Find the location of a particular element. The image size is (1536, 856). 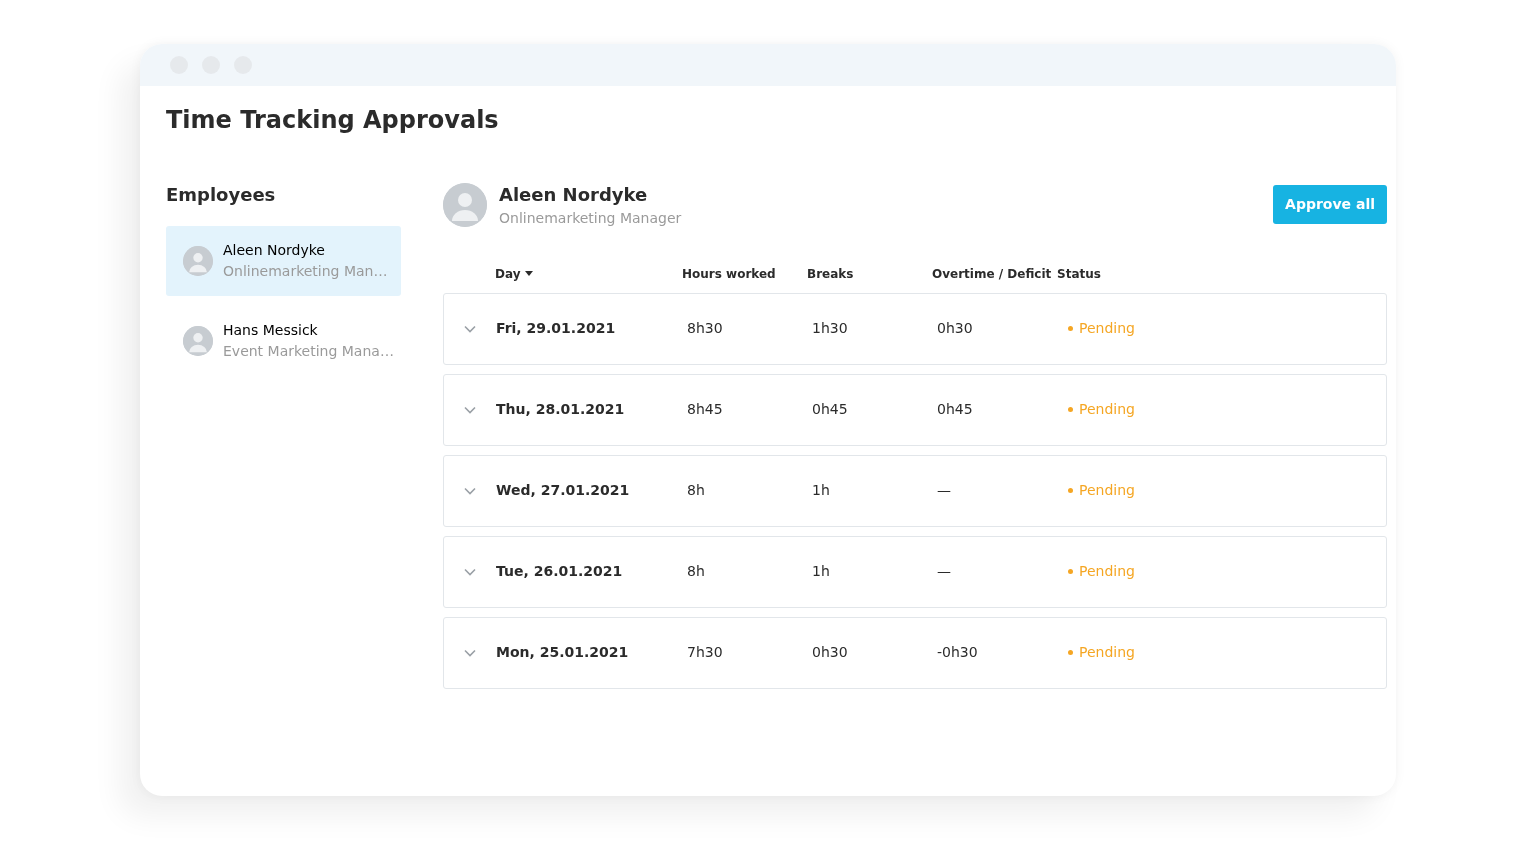

table-cell-text: 7h30 is located at coordinates (705, 653).